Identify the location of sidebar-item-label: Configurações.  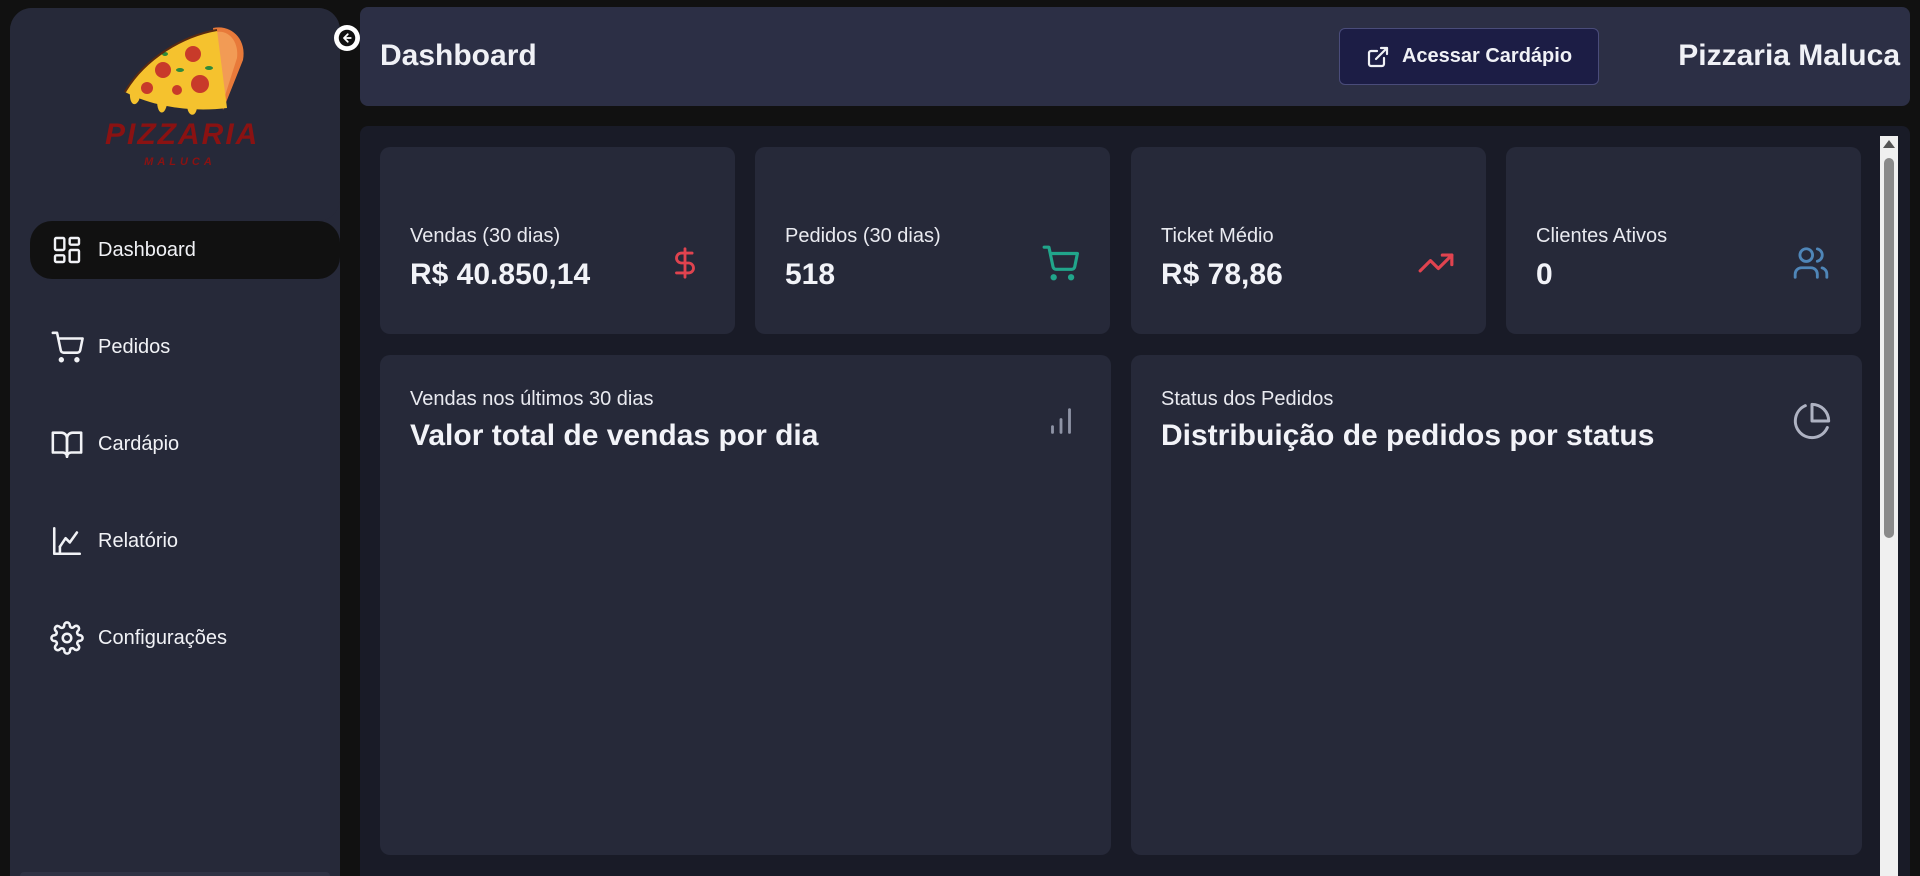
(162, 637).